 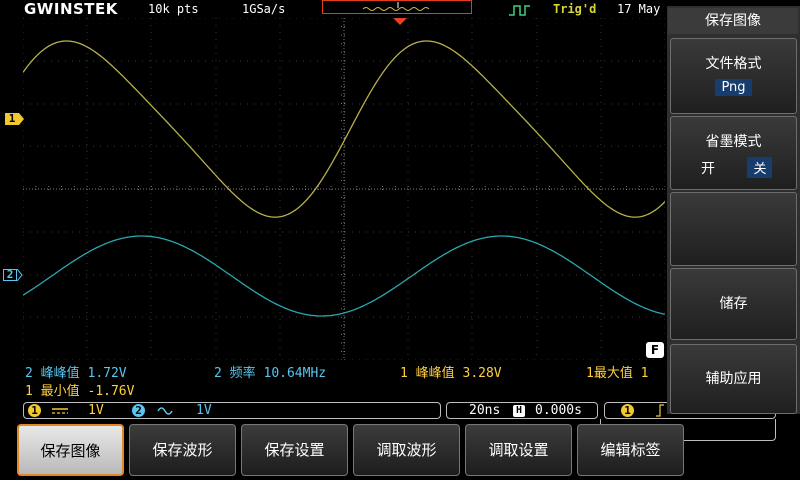 What do you see at coordinates (627, 410) in the screenshot?
I see `trigger-source-badge: 1` at bounding box center [627, 410].